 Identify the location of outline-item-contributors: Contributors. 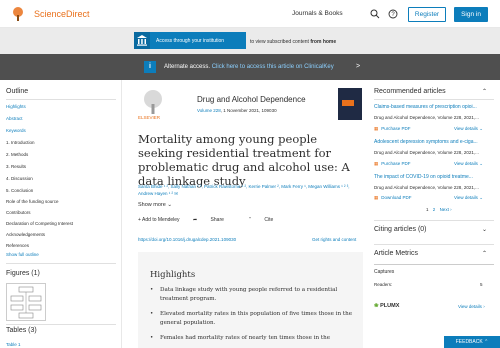
(18, 212).